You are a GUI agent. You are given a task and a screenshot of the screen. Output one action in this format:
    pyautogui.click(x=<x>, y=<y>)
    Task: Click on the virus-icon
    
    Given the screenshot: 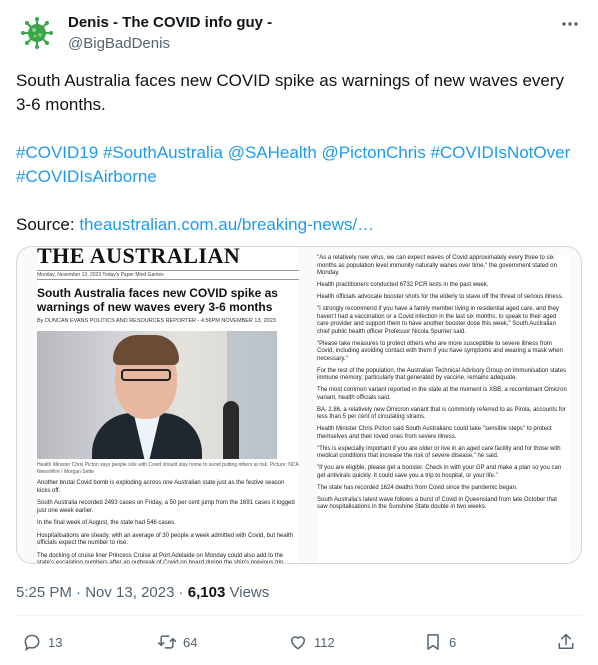 What is the action you would take?
    pyautogui.click(x=37, y=33)
    